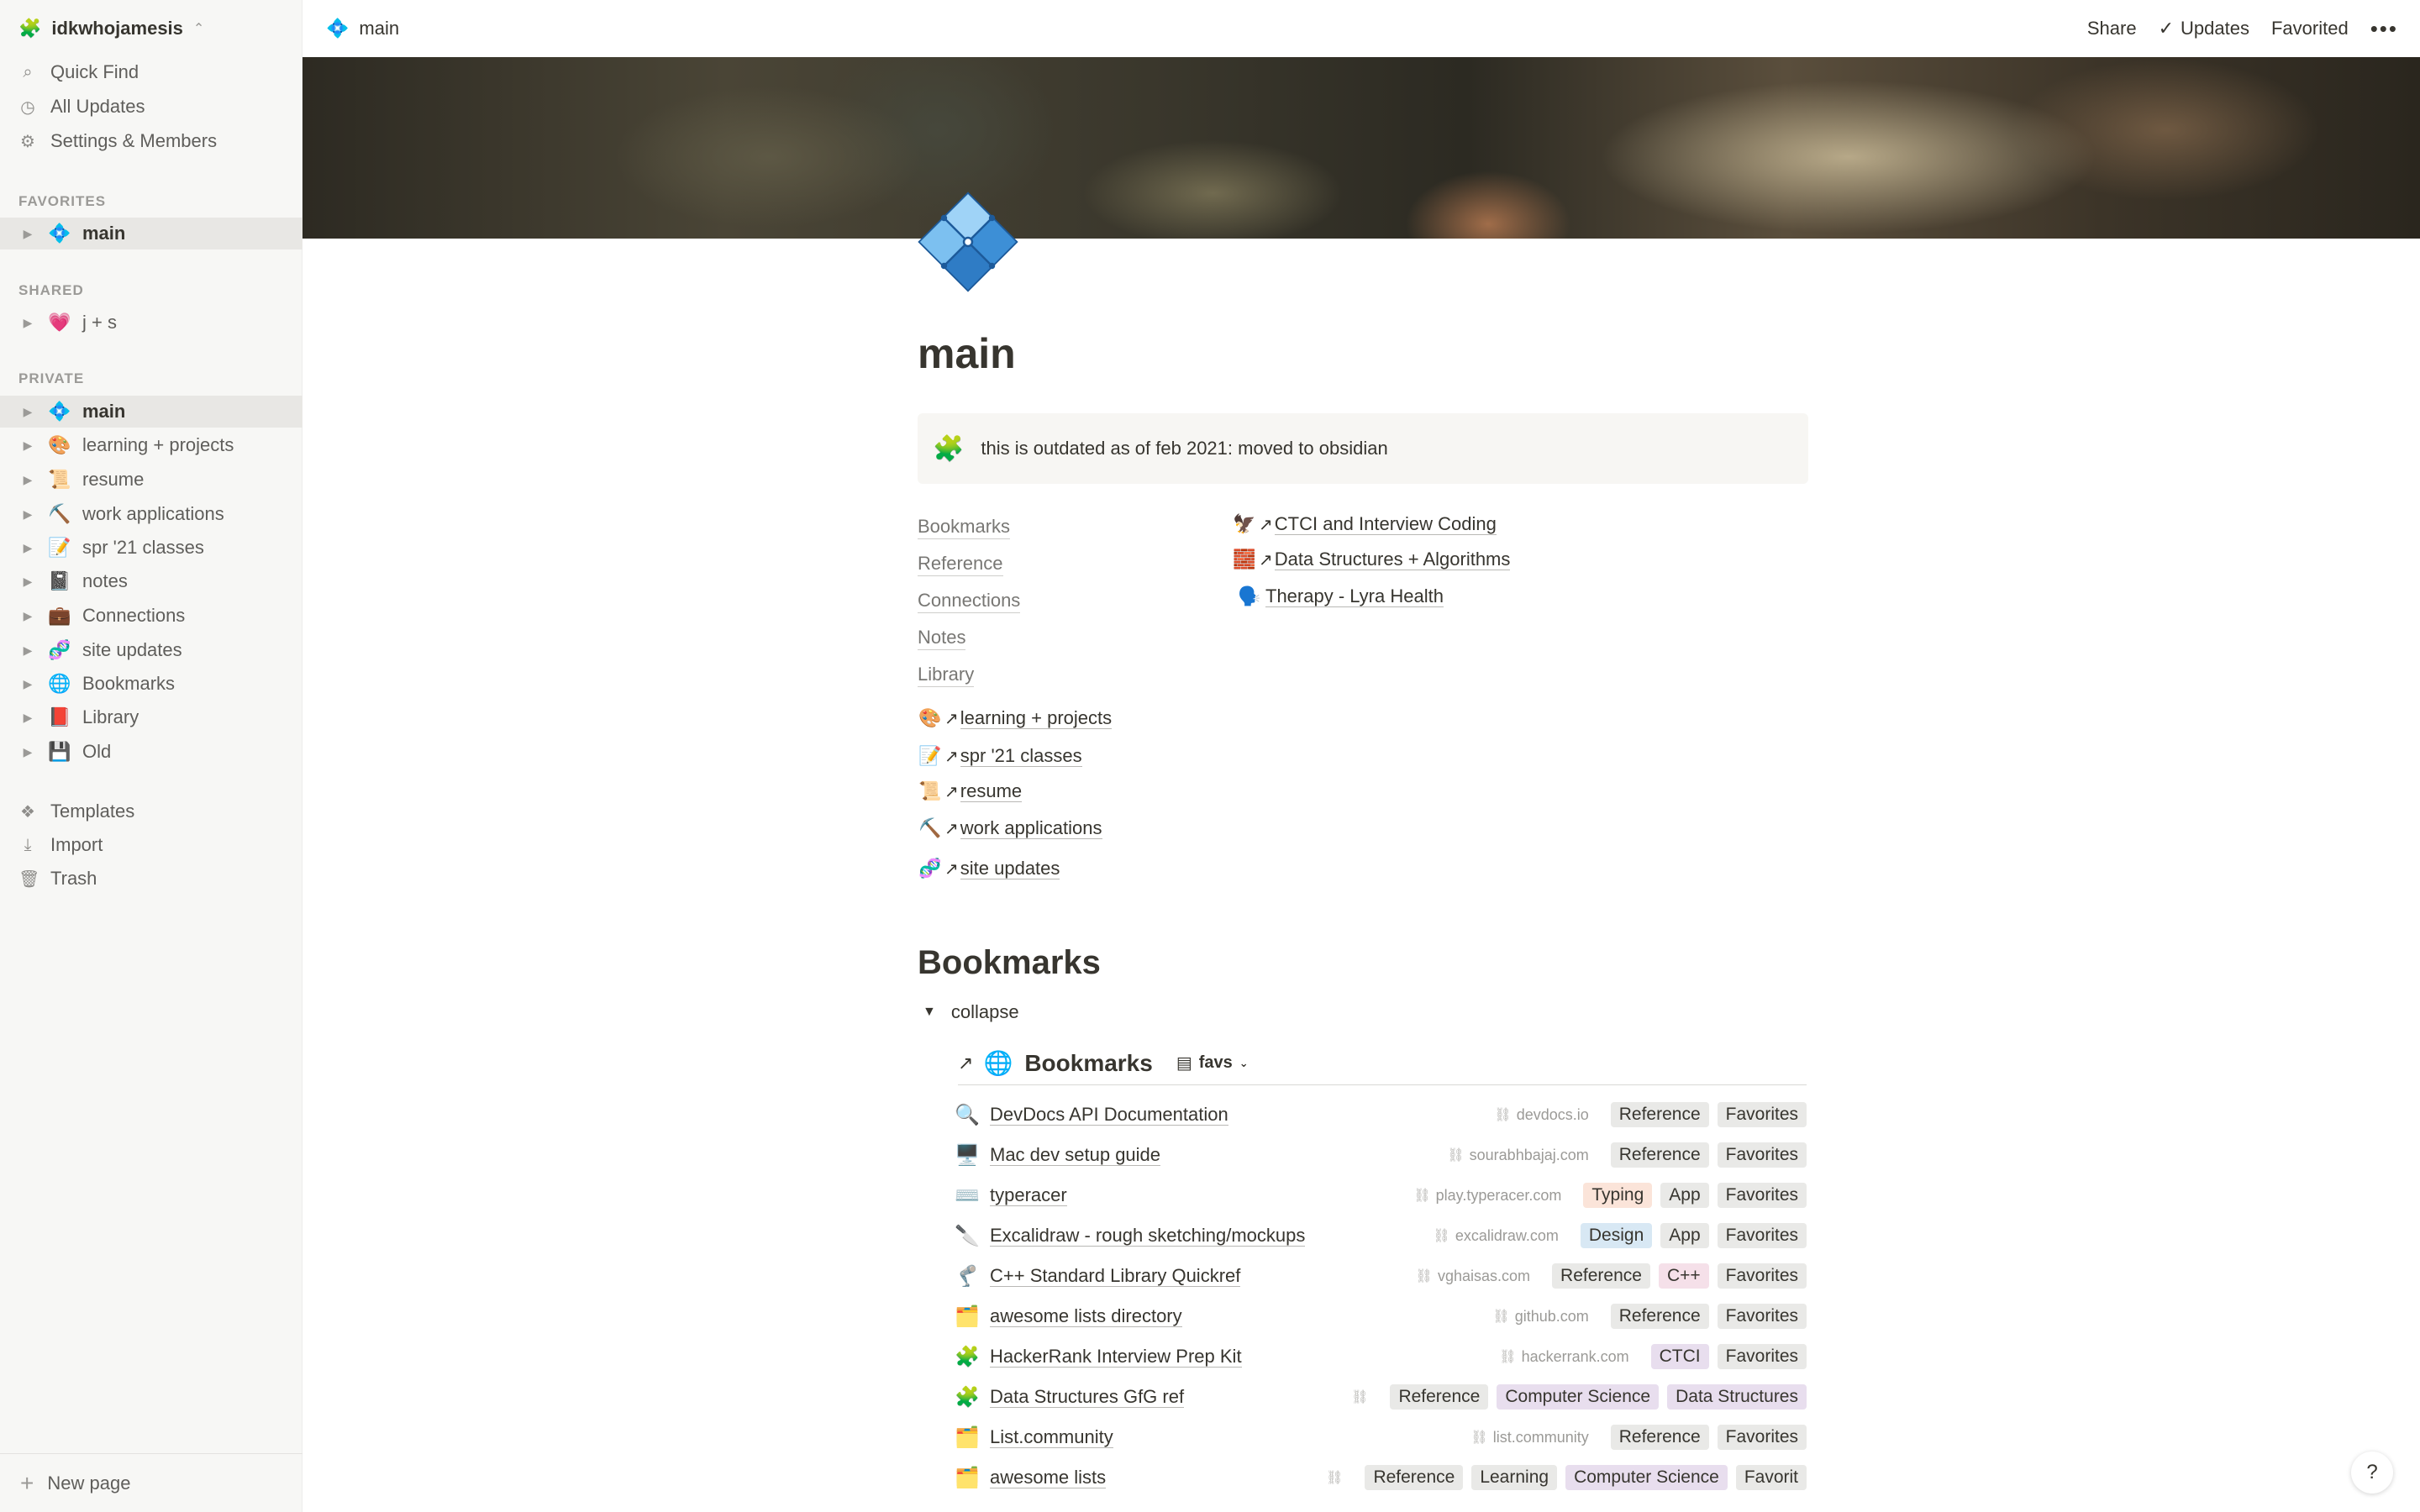 Image resolution: width=2420 pixels, height=1512 pixels. Describe the element at coordinates (151, 616) in the screenshot. I see `sidebar-item-connections: ▶ 💼 Connections` at that location.